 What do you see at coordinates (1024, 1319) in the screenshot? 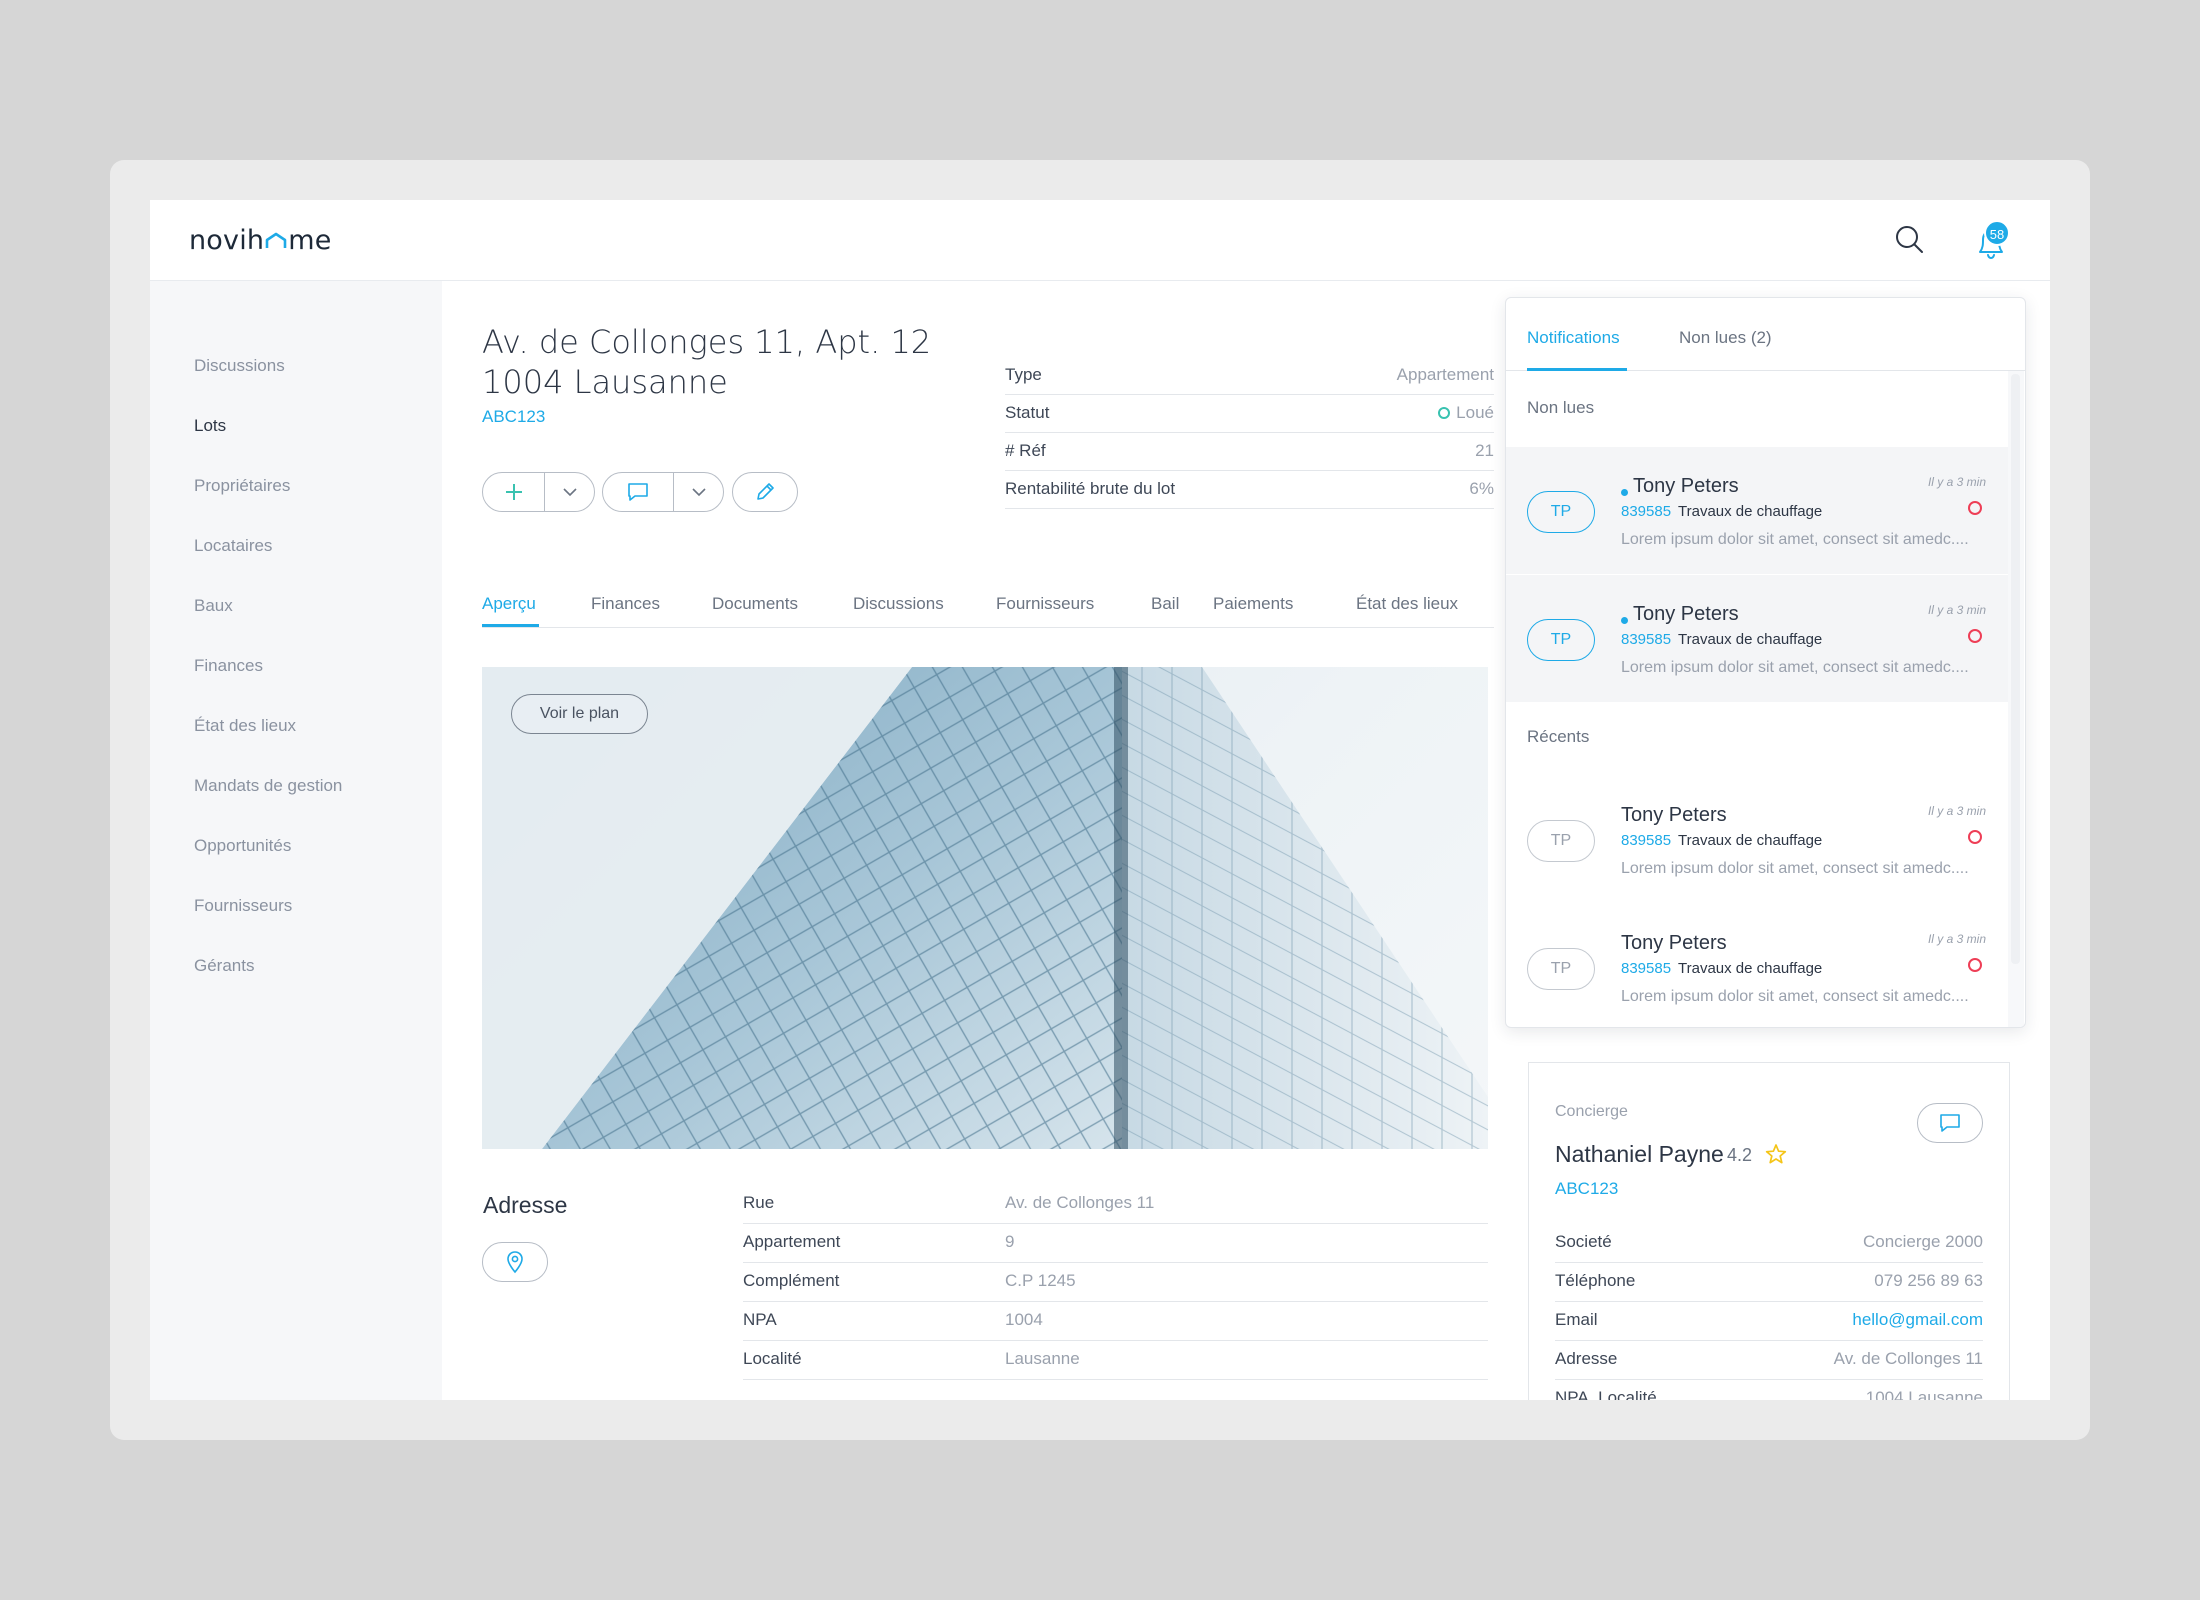
I see `address-value: 1004` at bounding box center [1024, 1319].